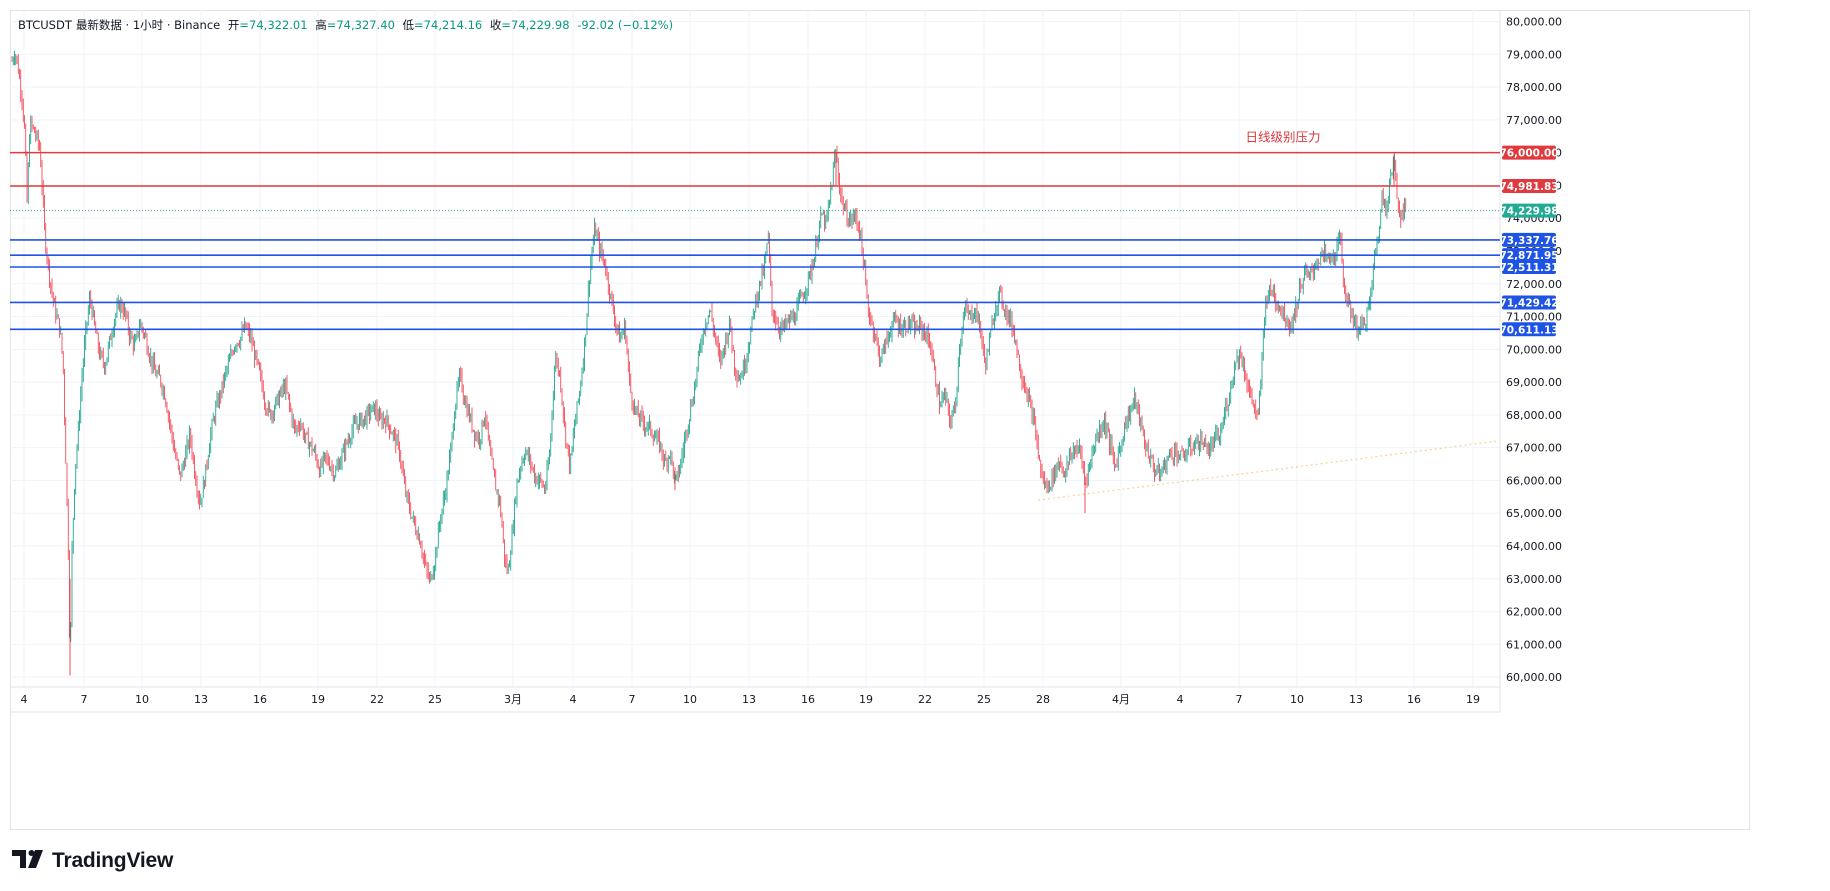 This screenshot has width=1830, height=891. Describe the element at coordinates (1534, 579) in the screenshot. I see `y-tick-label: 63,000.00` at that location.